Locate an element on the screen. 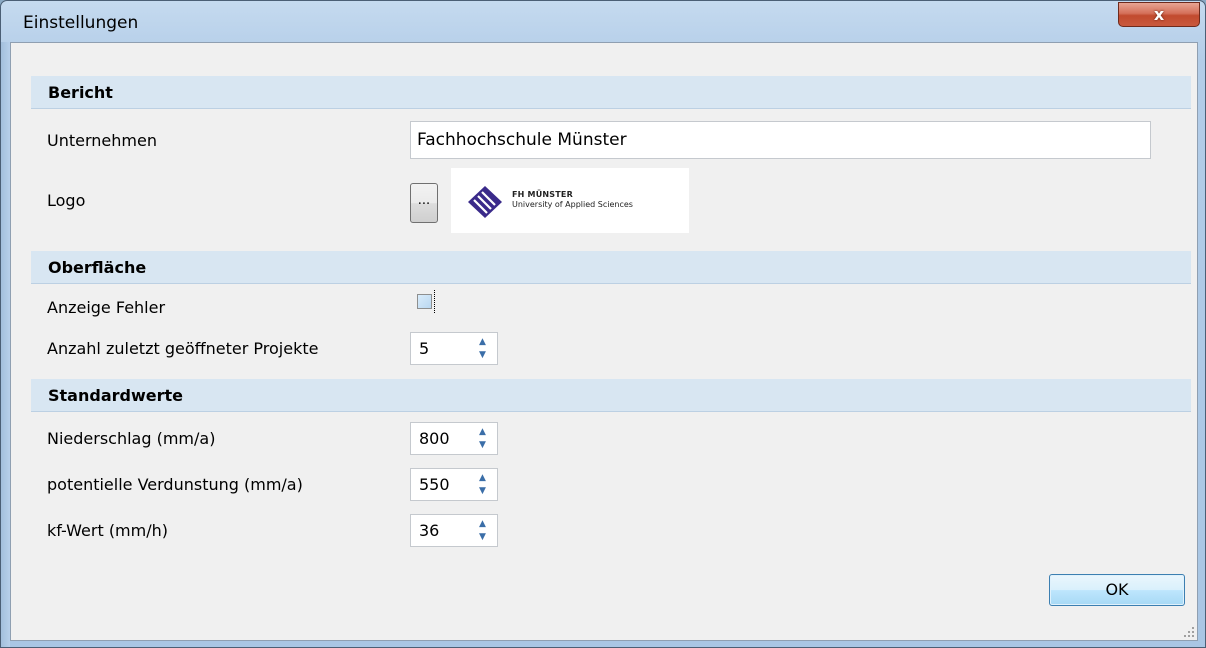 This screenshot has height=648, width=1206. kf-wert-spinner: 36 ▲ ▼ is located at coordinates (454, 530).